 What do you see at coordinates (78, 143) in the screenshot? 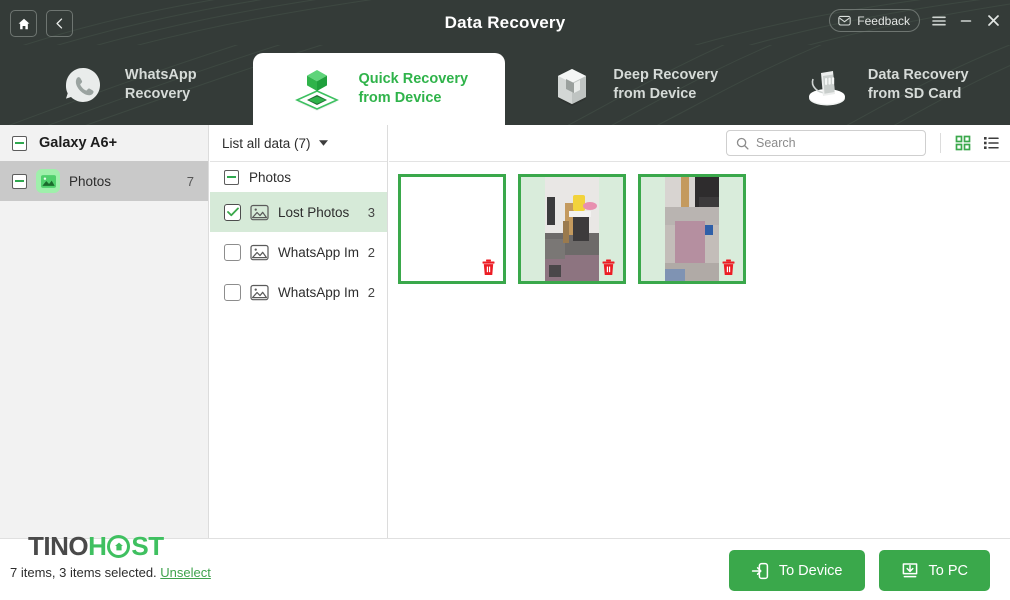
I see `device-name: Galaxy A6+` at bounding box center [78, 143].